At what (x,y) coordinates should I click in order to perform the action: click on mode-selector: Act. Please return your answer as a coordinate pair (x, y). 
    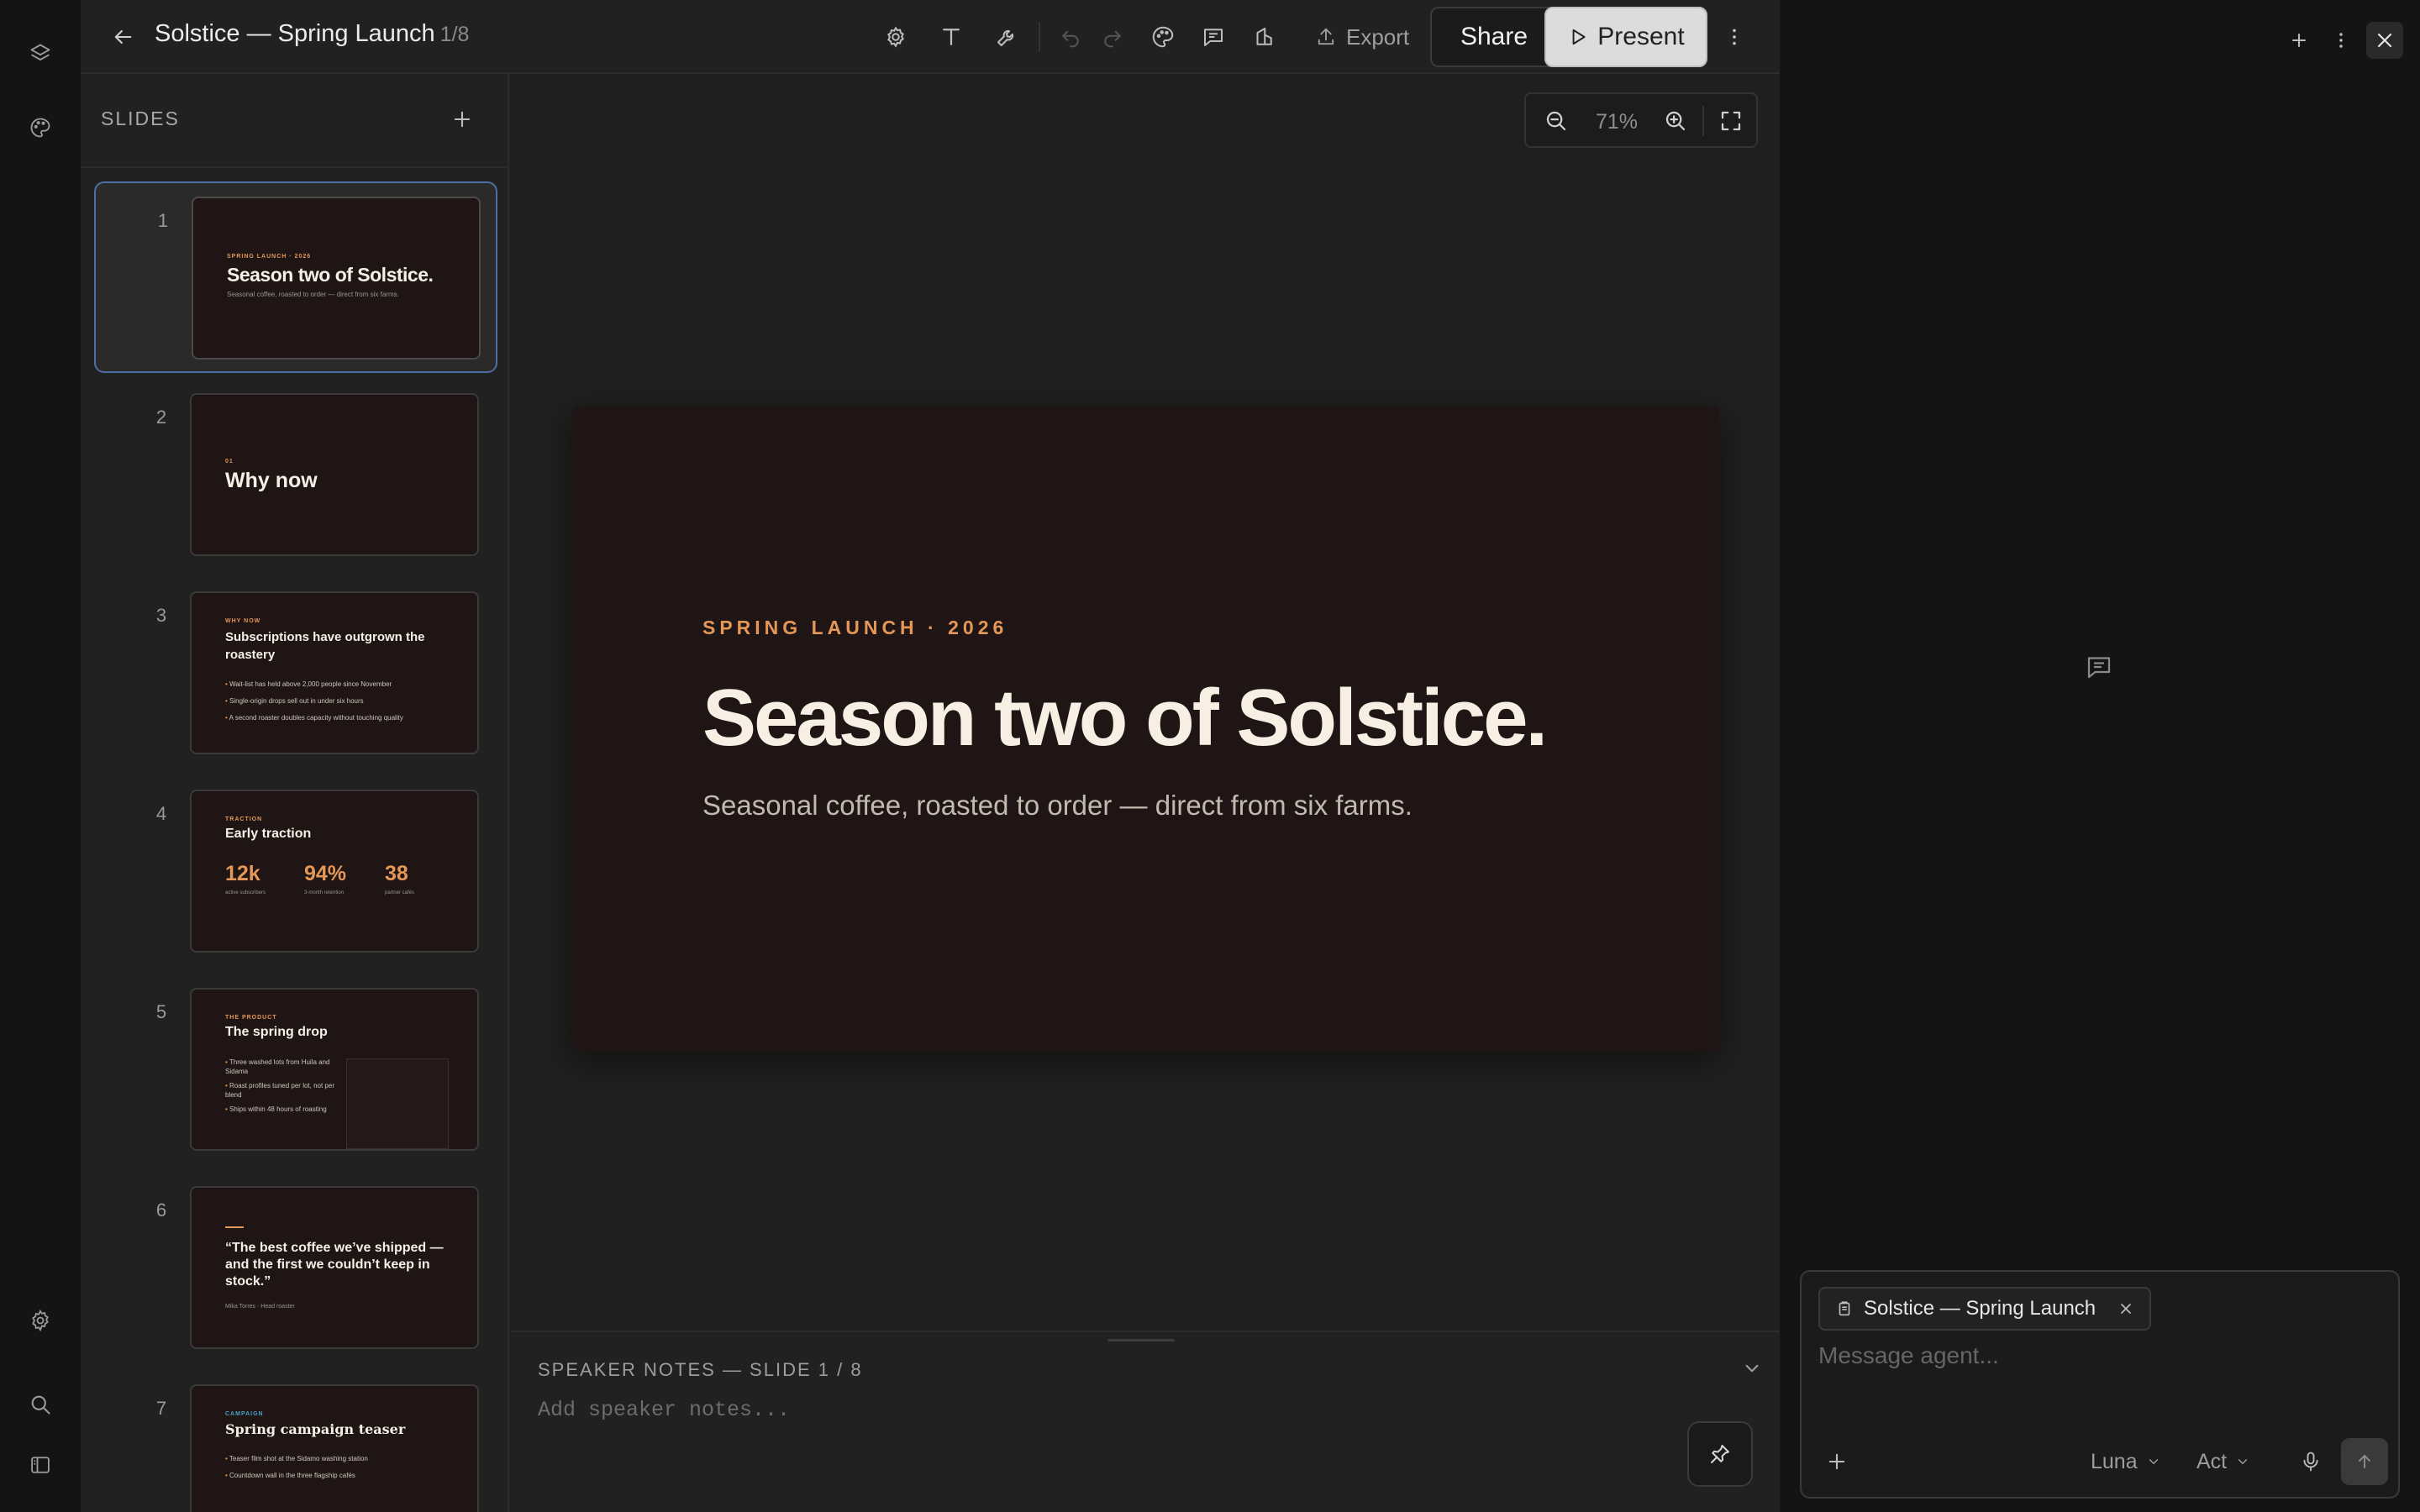
    Looking at the image, I should click on (2223, 1461).